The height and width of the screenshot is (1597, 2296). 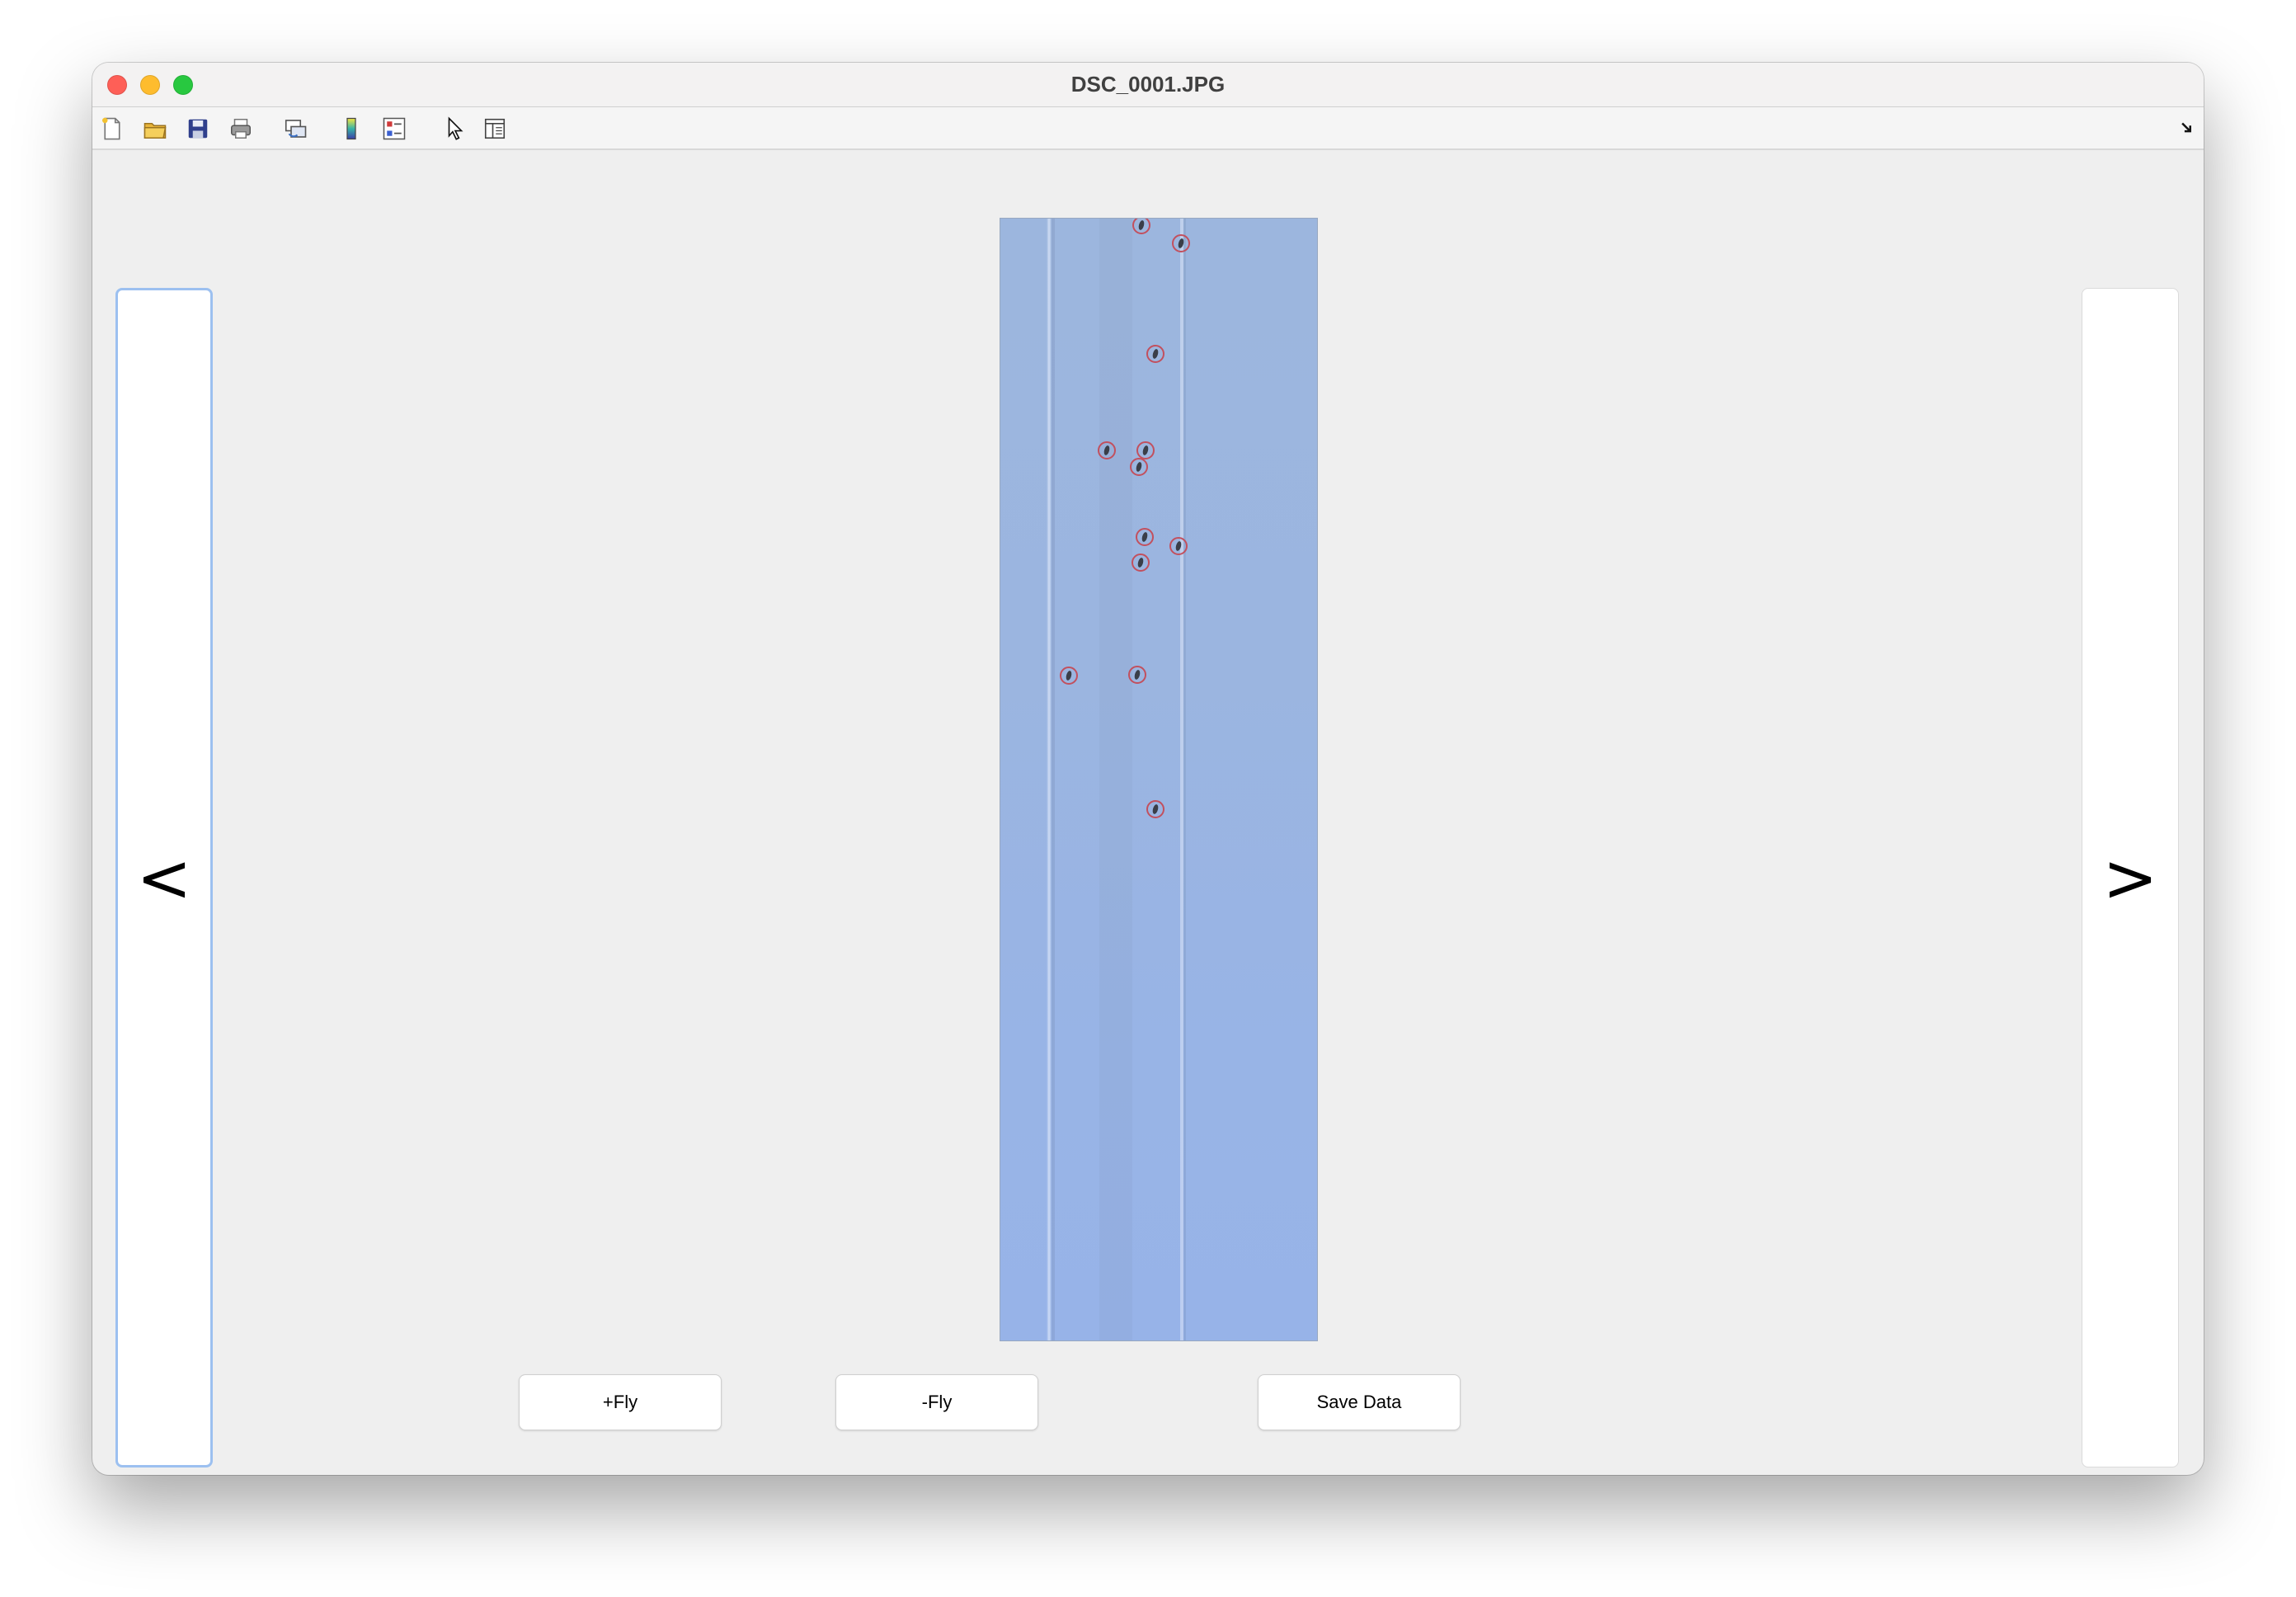 I want to click on legend-icon, so click(x=394, y=128).